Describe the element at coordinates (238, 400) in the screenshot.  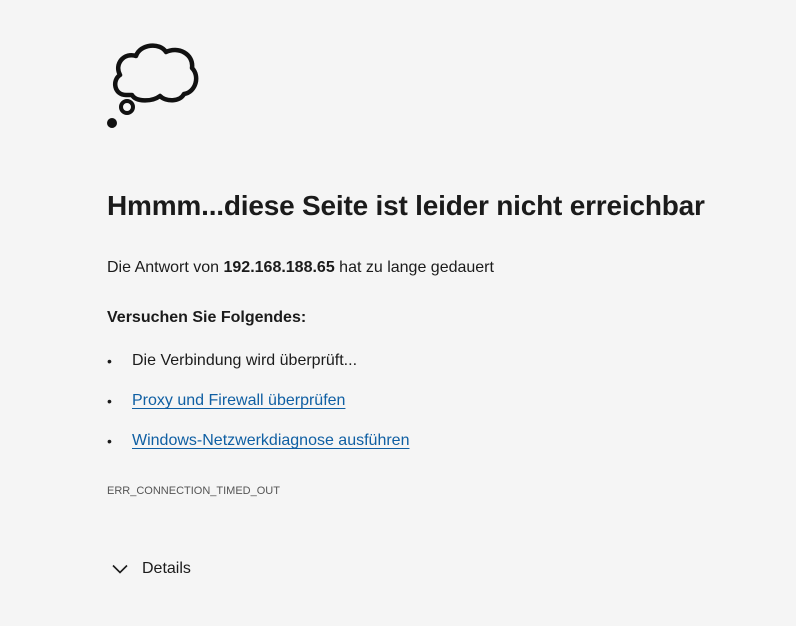
I see `check-proxy-firewall-link: Proxy und Firewall überprüfen` at that location.